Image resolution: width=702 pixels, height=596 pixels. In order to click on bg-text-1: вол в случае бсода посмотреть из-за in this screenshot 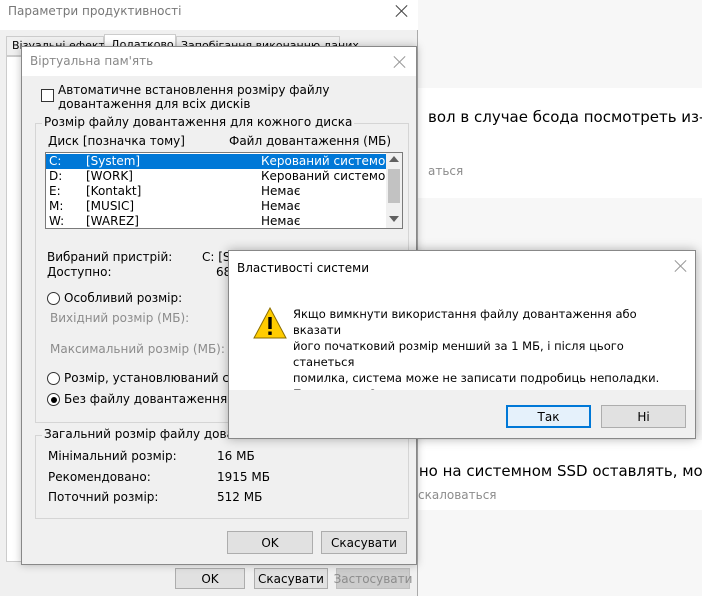, I will do `click(565, 117)`.